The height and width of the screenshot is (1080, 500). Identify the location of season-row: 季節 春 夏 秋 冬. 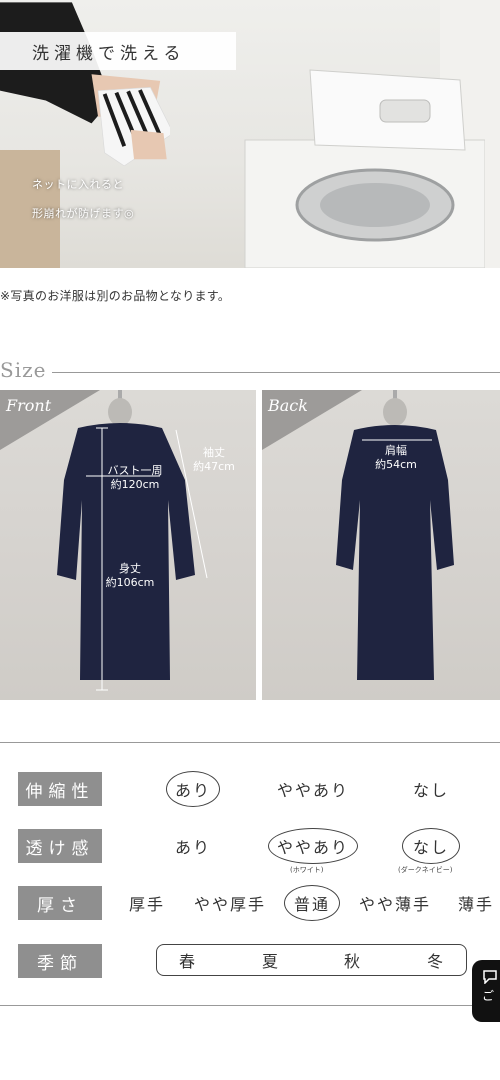
(259, 961).